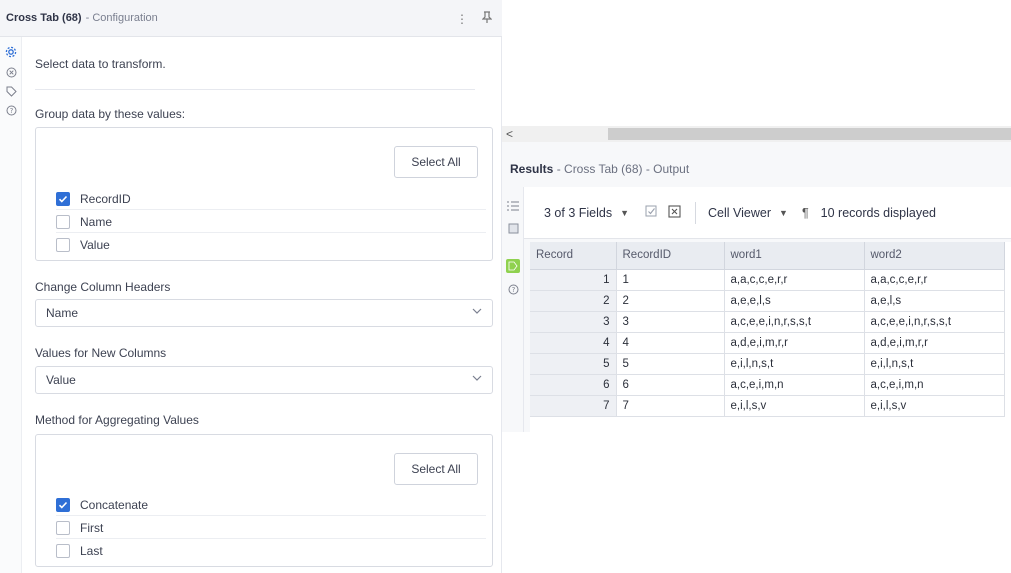  What do you see at coordinates (578, 212) in the screenshot?
I see `fields-count: 3 of 3 Fields` at bounding box center [578, 212].